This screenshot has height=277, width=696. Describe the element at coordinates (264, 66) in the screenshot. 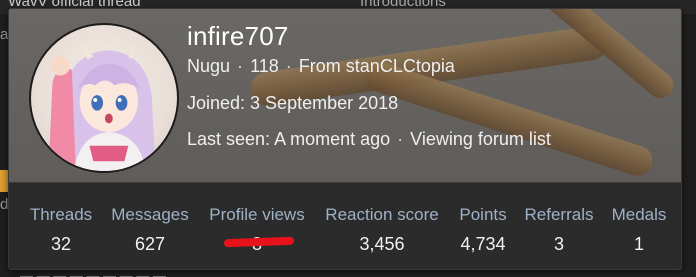

I see `user-level: 118` at that location.